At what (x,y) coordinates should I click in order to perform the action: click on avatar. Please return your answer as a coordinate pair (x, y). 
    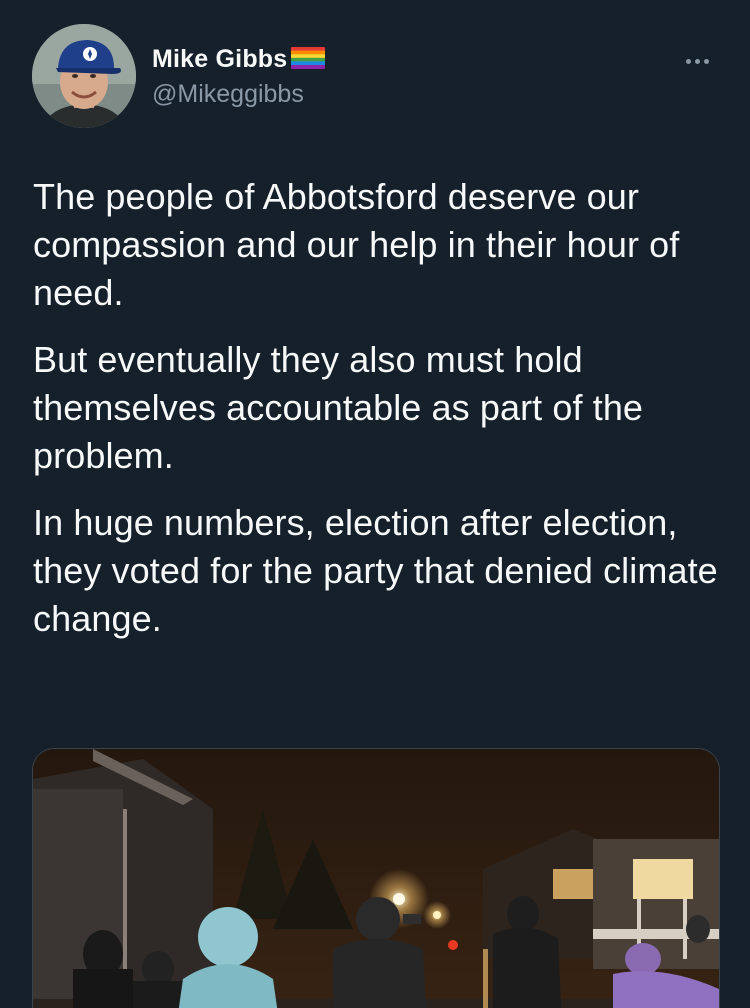
    Looking at the image, I should click on (84, 76).